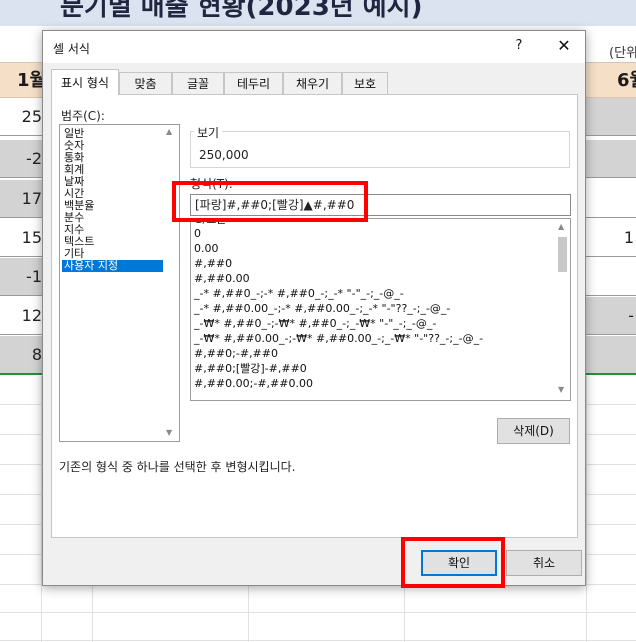 The height and width of the screenshot is (642, 636). What do you see at coordinates (22, 374) in the screenshot?
I see `table-bottom-border-left` at bounding box center [22, 374].